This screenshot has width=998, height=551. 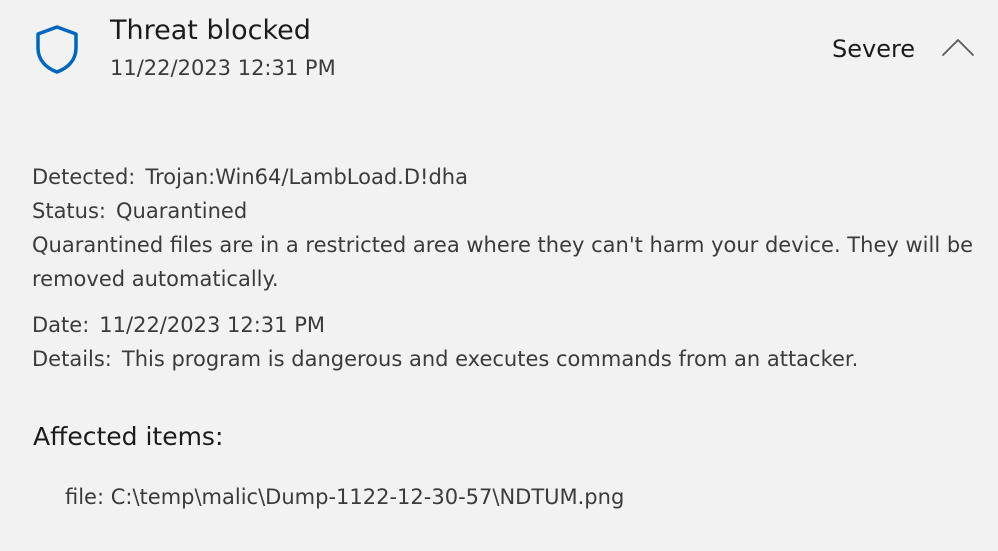 What do you see at coordinates (84, 177) in the screenshot?
I see `detected-label: Detected:` at bounding box center [84, 177].